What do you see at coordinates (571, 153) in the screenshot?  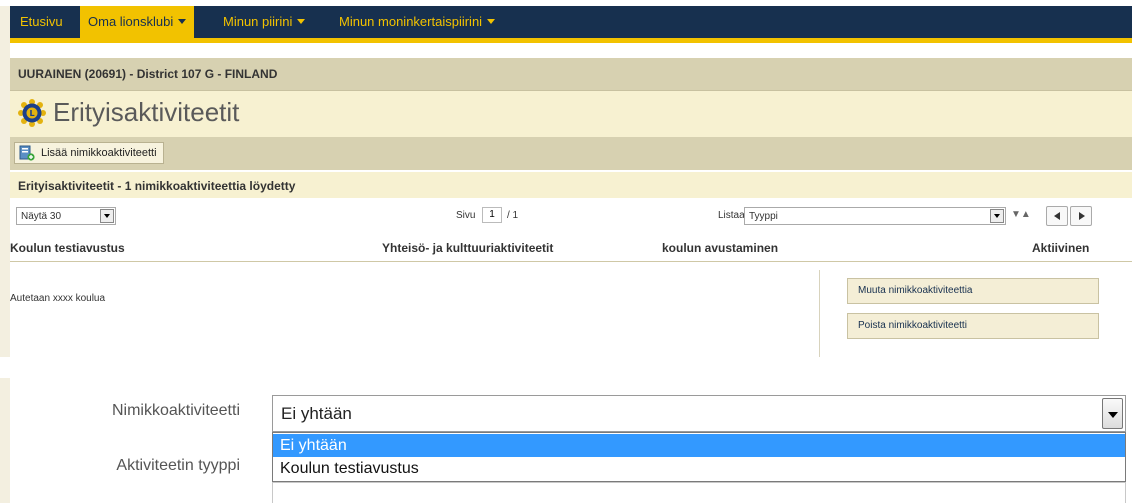 I see `action-toolbar: Lisää nimikkoaktiviteetti` at bounding box center [571, 153].